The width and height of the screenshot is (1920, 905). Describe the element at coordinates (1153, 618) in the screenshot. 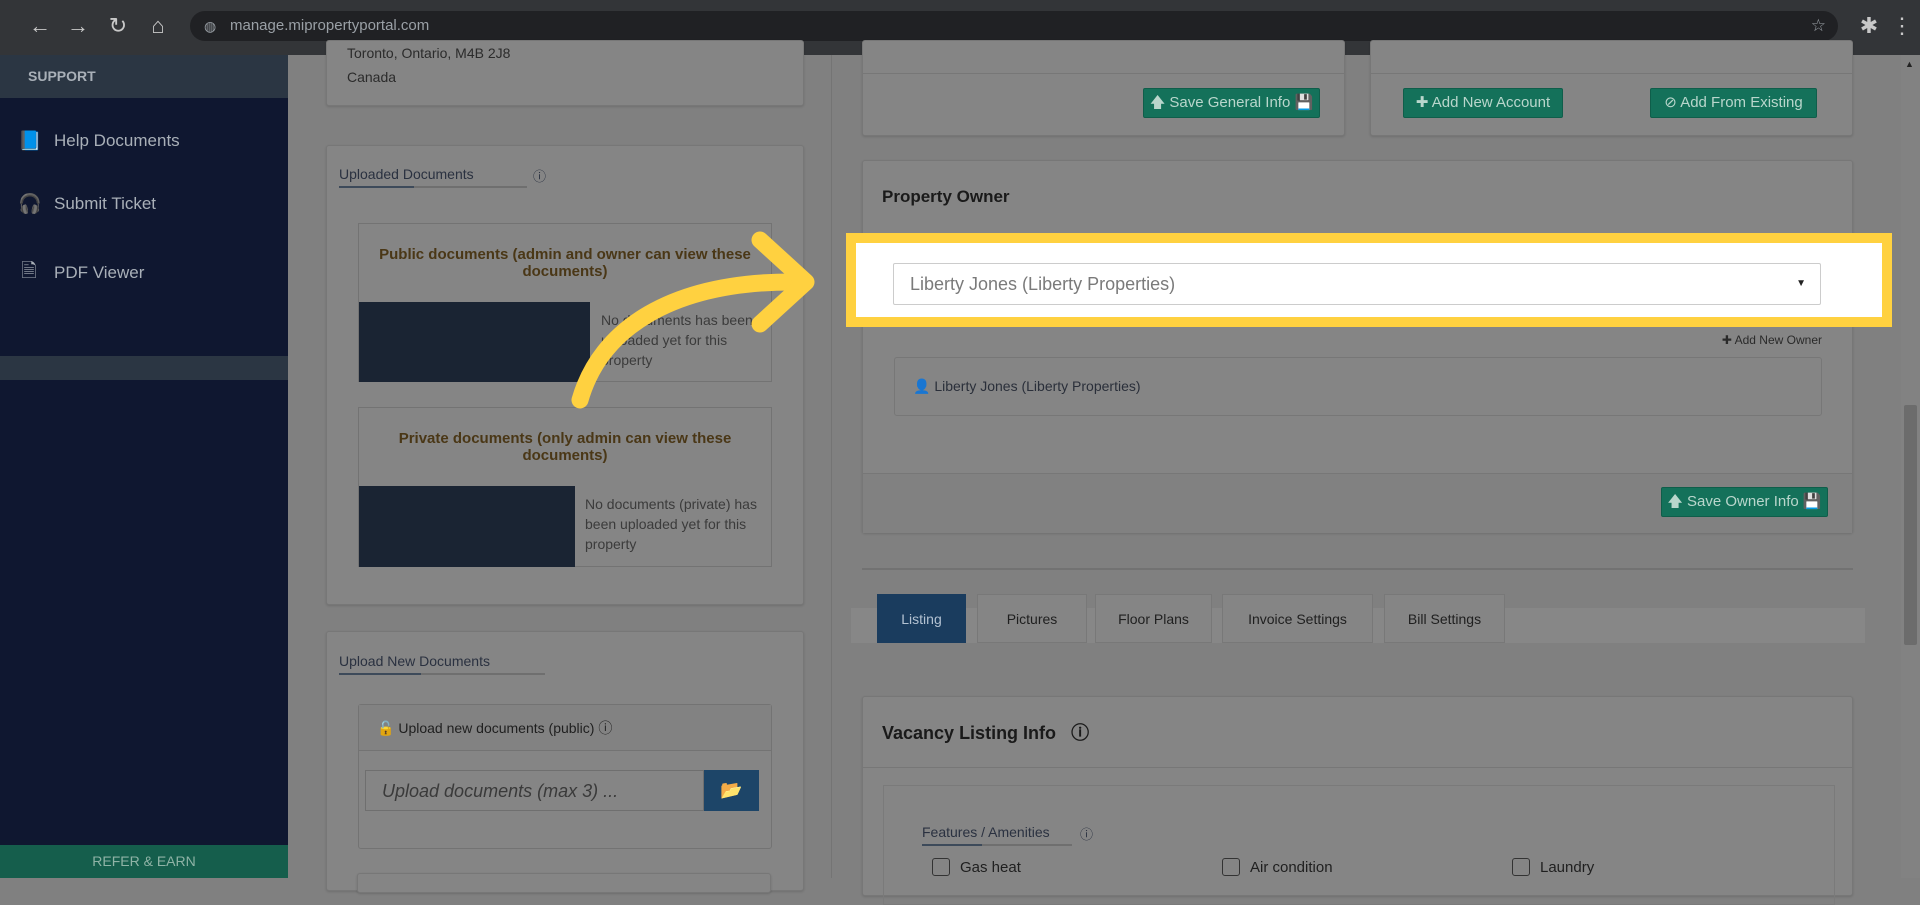

I see `tab-floor-plans: Floor Plans` at that location.